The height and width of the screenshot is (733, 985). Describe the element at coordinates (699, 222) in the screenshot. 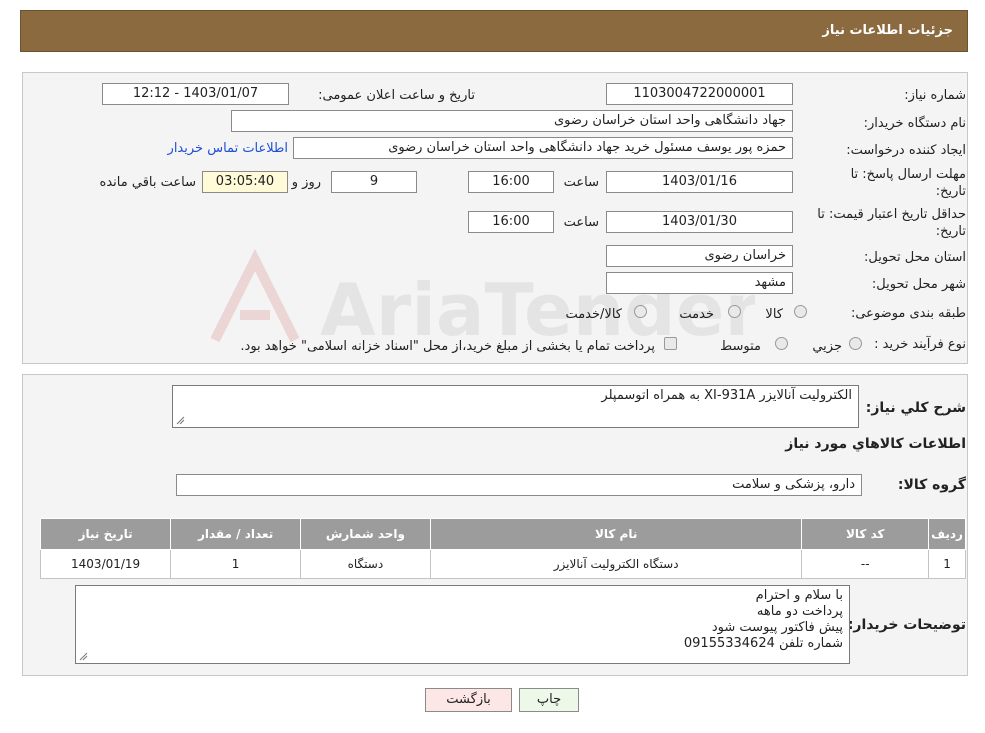

I see `price-validity-date-field: 1403/01/30` at that location.